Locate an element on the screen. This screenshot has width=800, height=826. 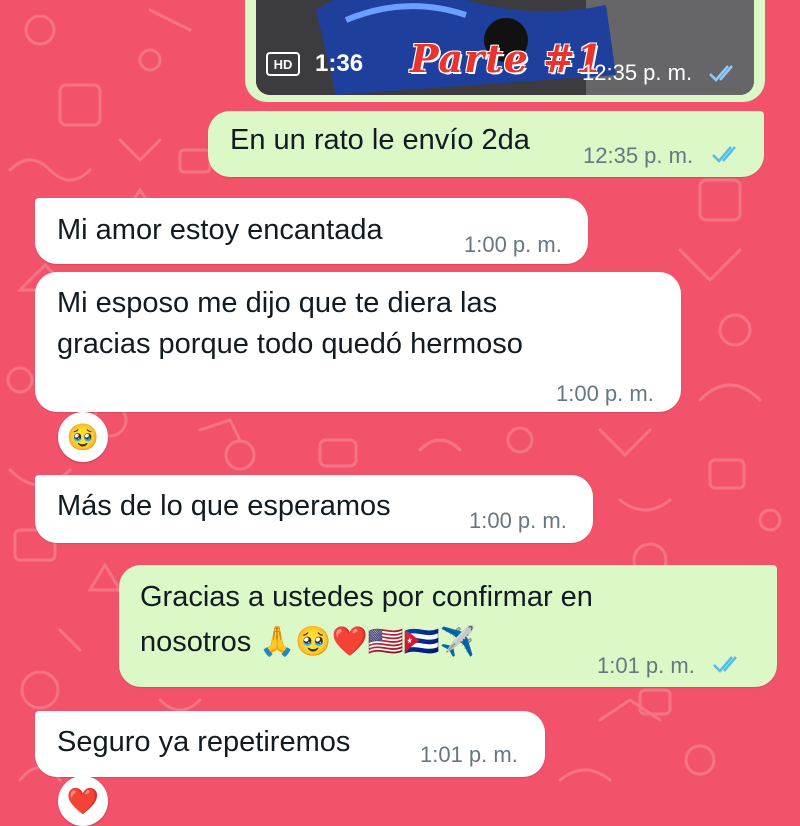
reaction-emoji: 🥹 is located at coordinates (83, 437).